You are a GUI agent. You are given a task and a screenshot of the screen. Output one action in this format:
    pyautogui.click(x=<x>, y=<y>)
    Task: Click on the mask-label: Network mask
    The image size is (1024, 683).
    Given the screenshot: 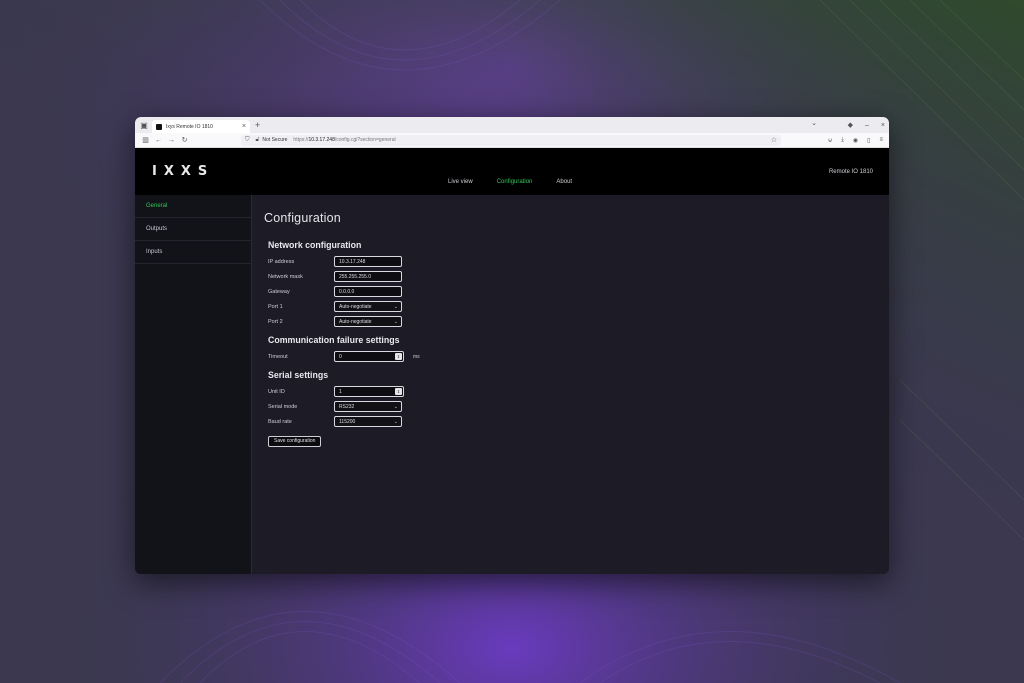 What is the action you would take?
    pyautogui.click(x=285, y=276)
    